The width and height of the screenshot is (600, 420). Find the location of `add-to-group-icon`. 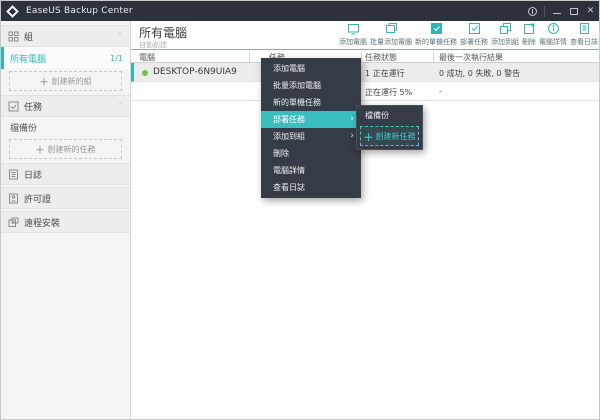

add-to-group-icon is located at coordinates (505, 28).